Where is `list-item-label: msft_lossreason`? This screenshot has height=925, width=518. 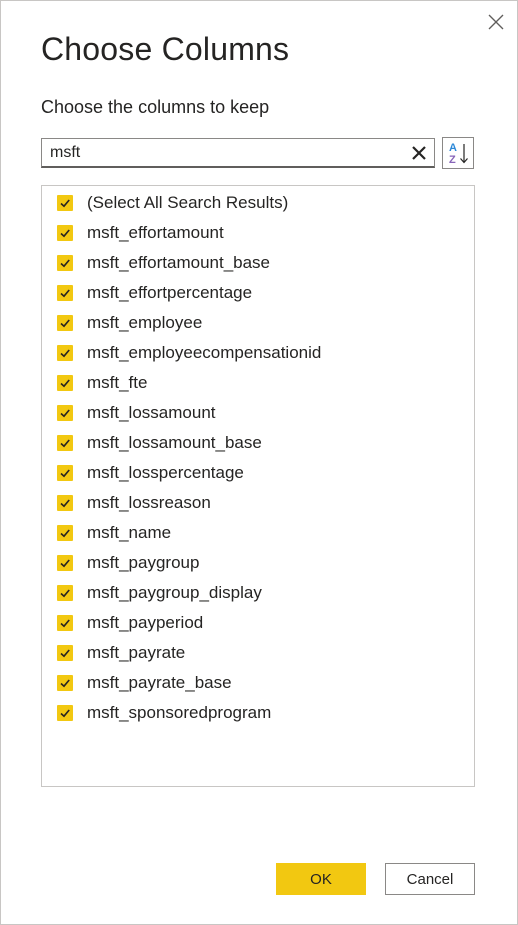 list-item-label: msft_lossreason is located at coordinates (149, 502).